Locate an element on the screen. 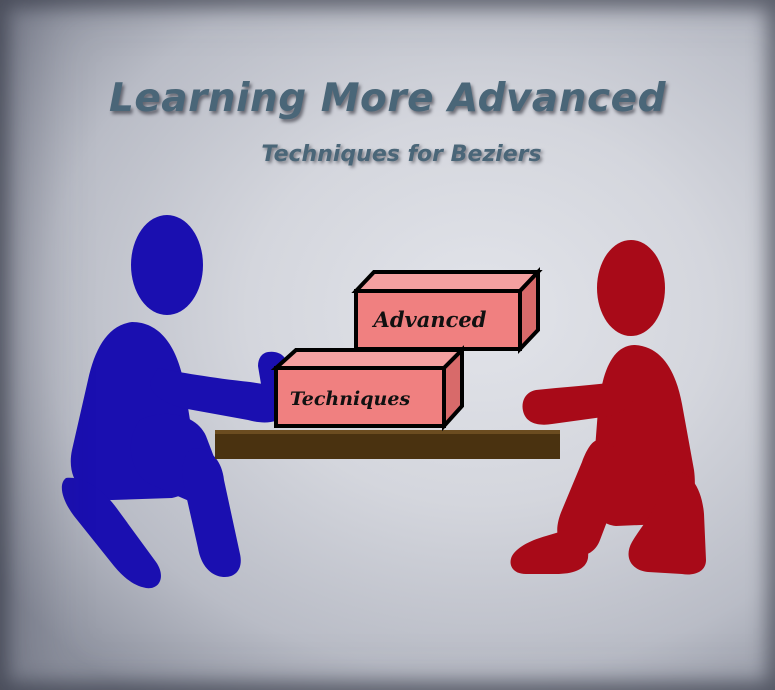 This screenshot has width=775, height=690. red-person-foot is located at coordinates (549, 552).